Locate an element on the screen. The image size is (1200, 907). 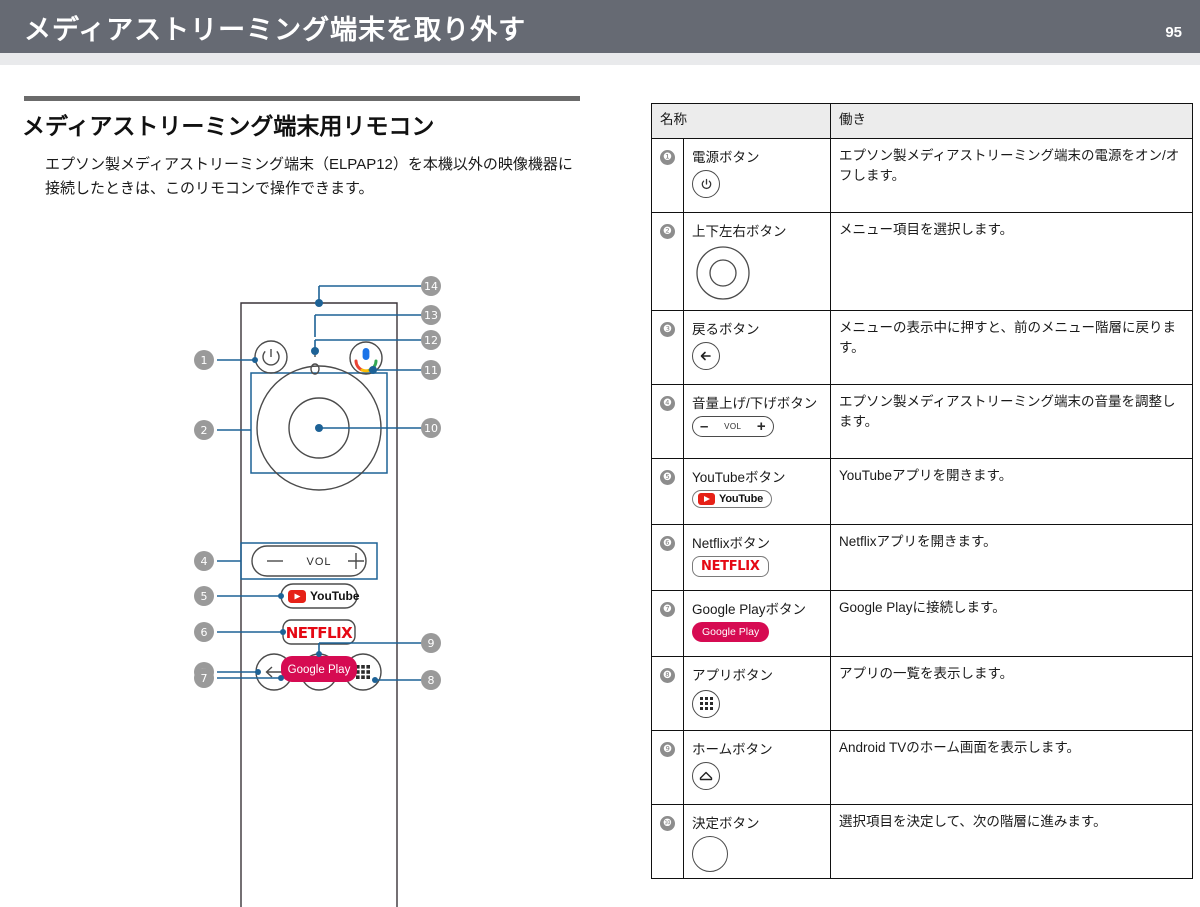
table-row: ❶ 電源ボタン エプソン製メディアストリーミング端末の電源をオン/オフします。 is located at coordinates (922, 175).